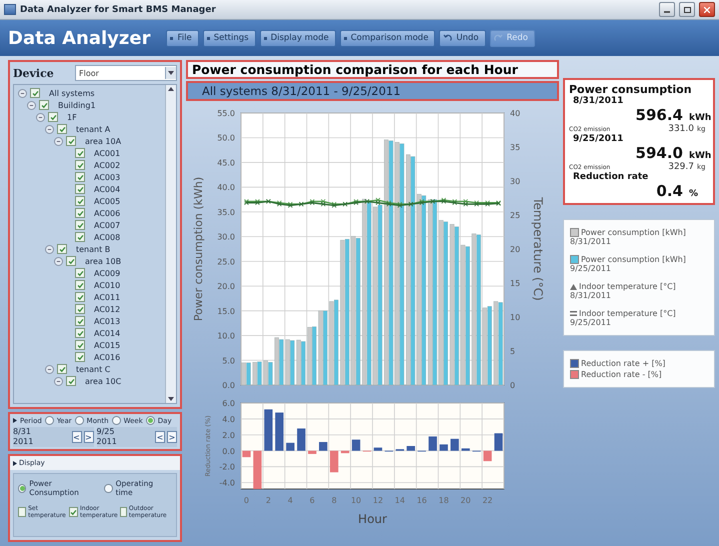 Image resolution: width=719 pixels, height=546 pixels. What do you see at coordinates (465, 500) in the screenshot?
I see `axis-label: 20` at bounding box center [465, 500].